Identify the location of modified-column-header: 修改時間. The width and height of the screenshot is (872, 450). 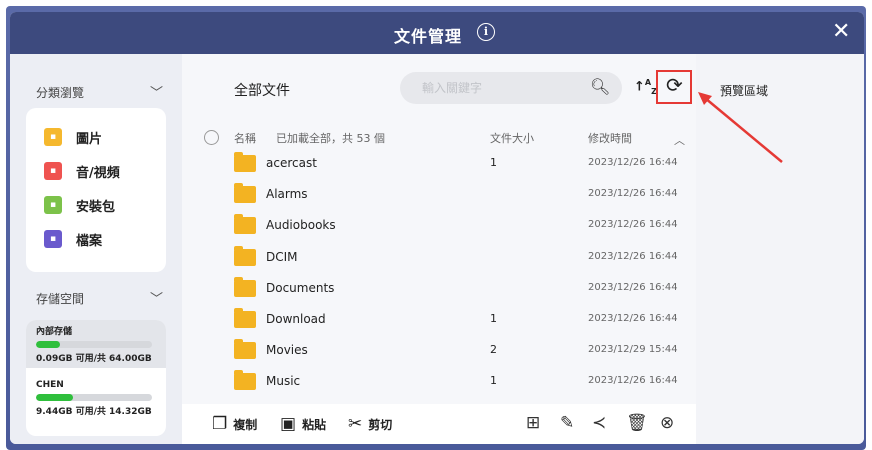
(610, 138).